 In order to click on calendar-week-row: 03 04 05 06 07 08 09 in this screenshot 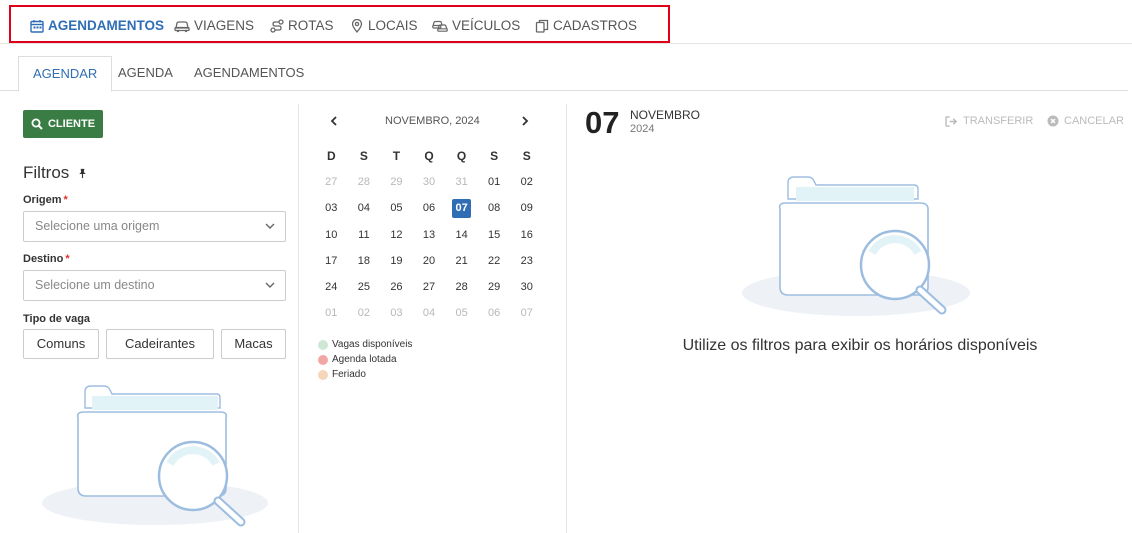, I will do `click(429, 209)`.